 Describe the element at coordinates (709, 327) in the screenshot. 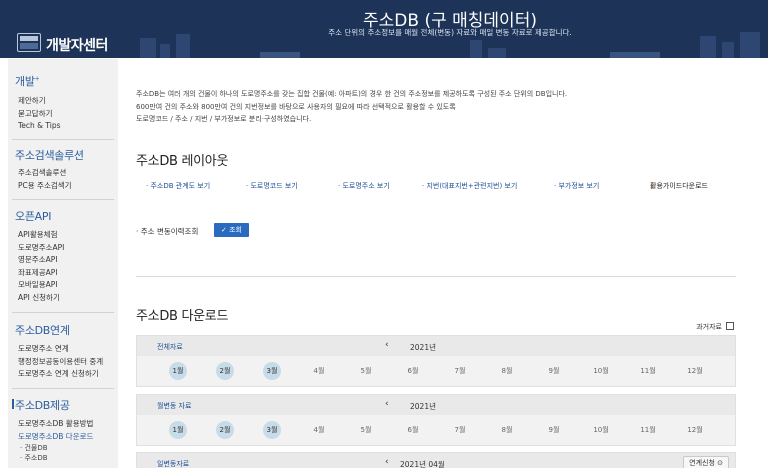

I see `past-data-label: 과거자료` at that location.